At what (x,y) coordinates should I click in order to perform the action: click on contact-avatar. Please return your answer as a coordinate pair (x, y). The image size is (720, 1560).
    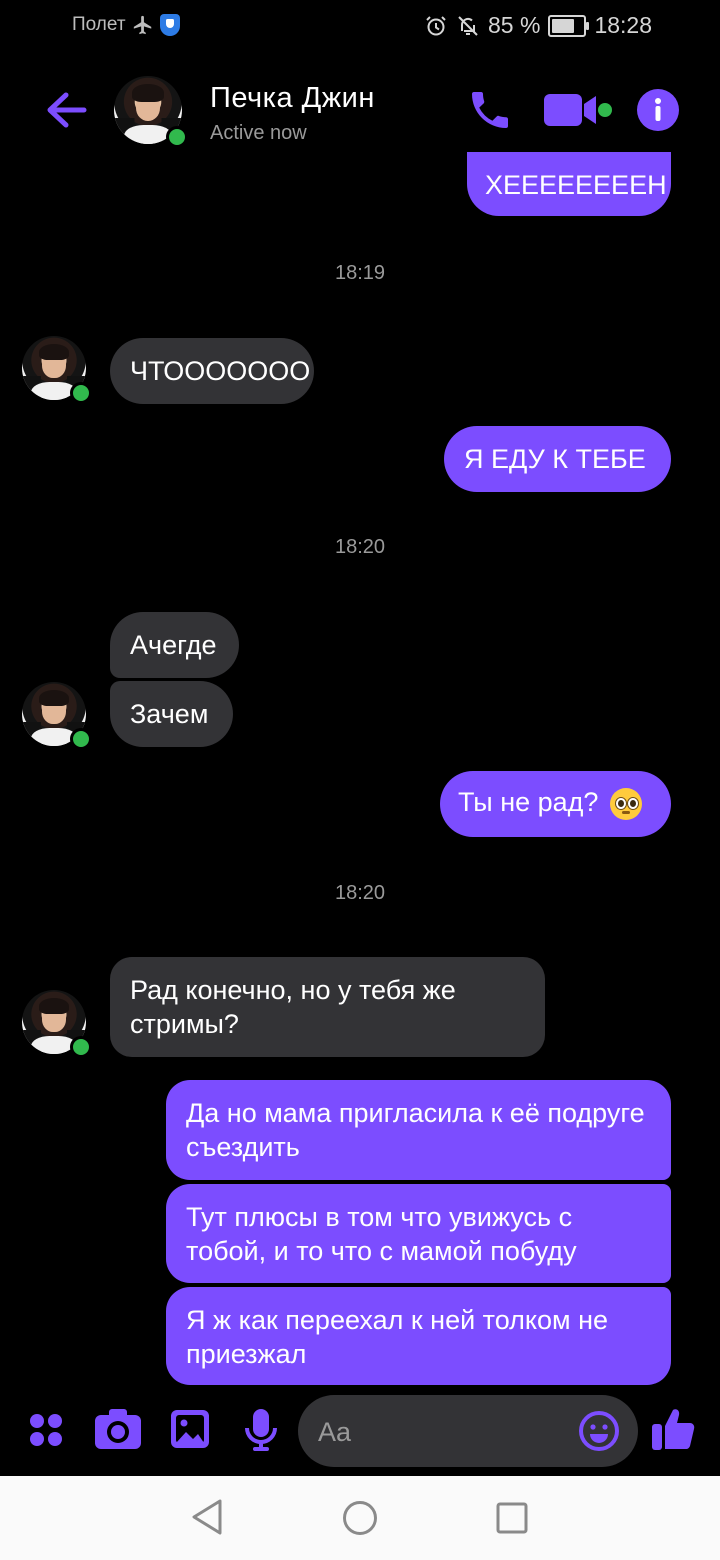
    Looking at the image, I should click on (151, 112).